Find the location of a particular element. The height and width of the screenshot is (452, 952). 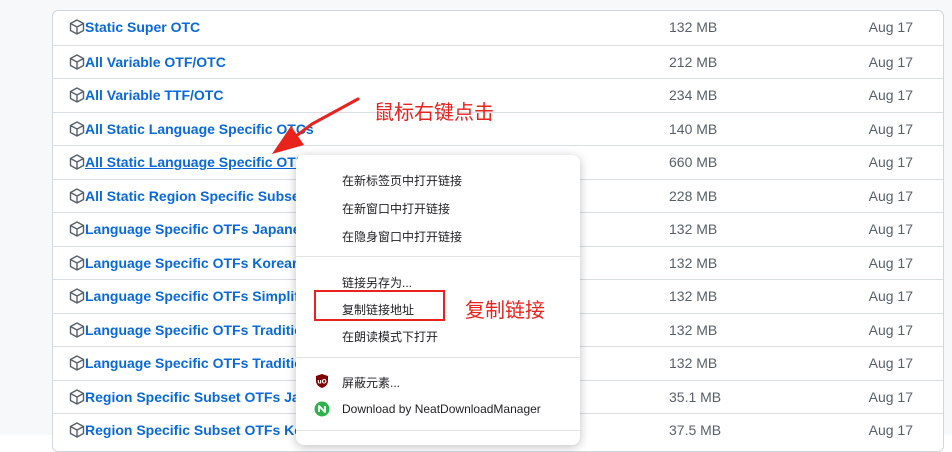

asset-link: Language Specific OTFs Korean ( is located at coordinates (197, 263).